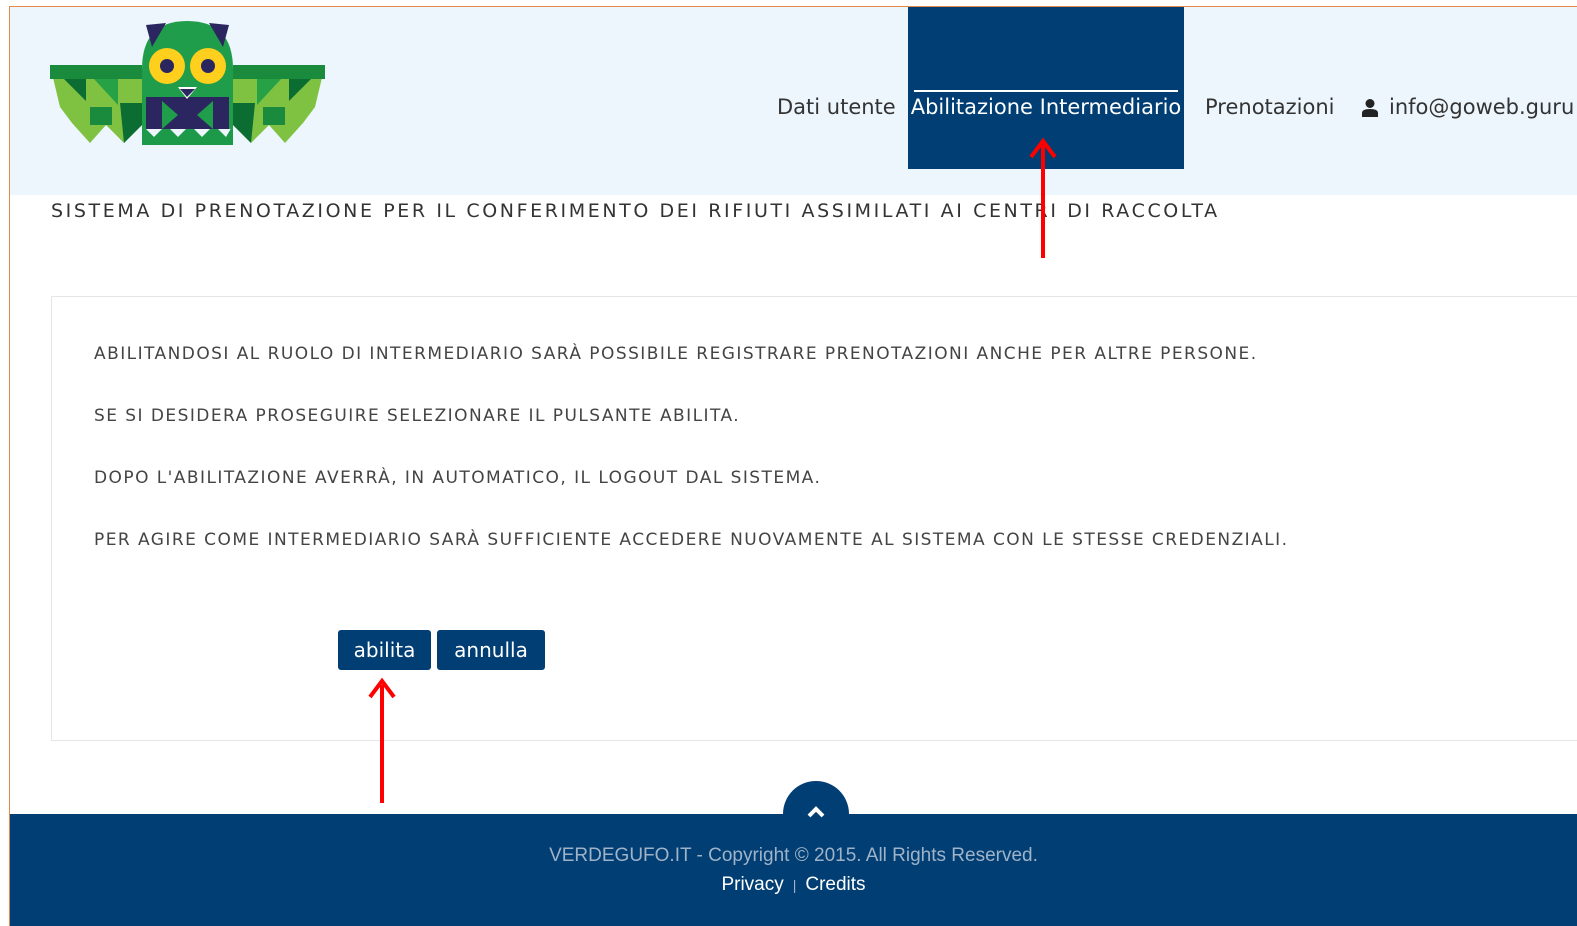 This screenshot has width=1577, height=926. I want to click on privacy-link: Privacy, so click(752, 884).